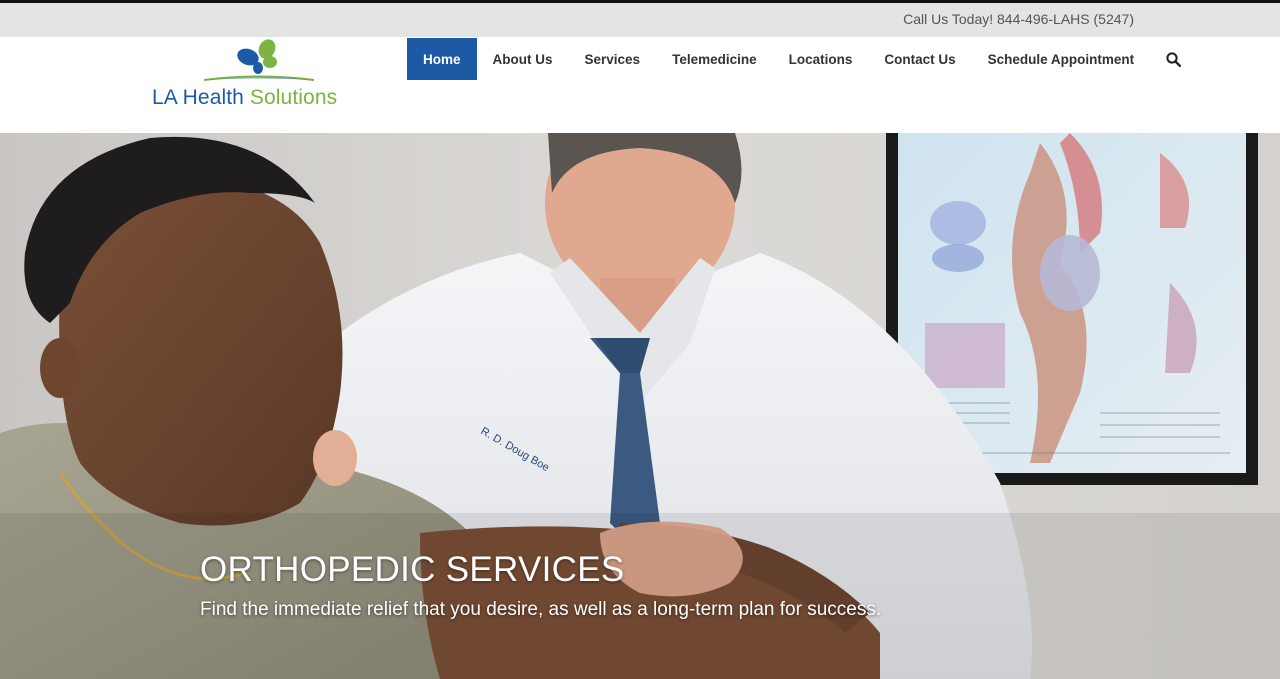  Describe the element at coordinates (245, 97) in the screenshot. I see `logo-wordmark: LA Health Solutions` at that location.